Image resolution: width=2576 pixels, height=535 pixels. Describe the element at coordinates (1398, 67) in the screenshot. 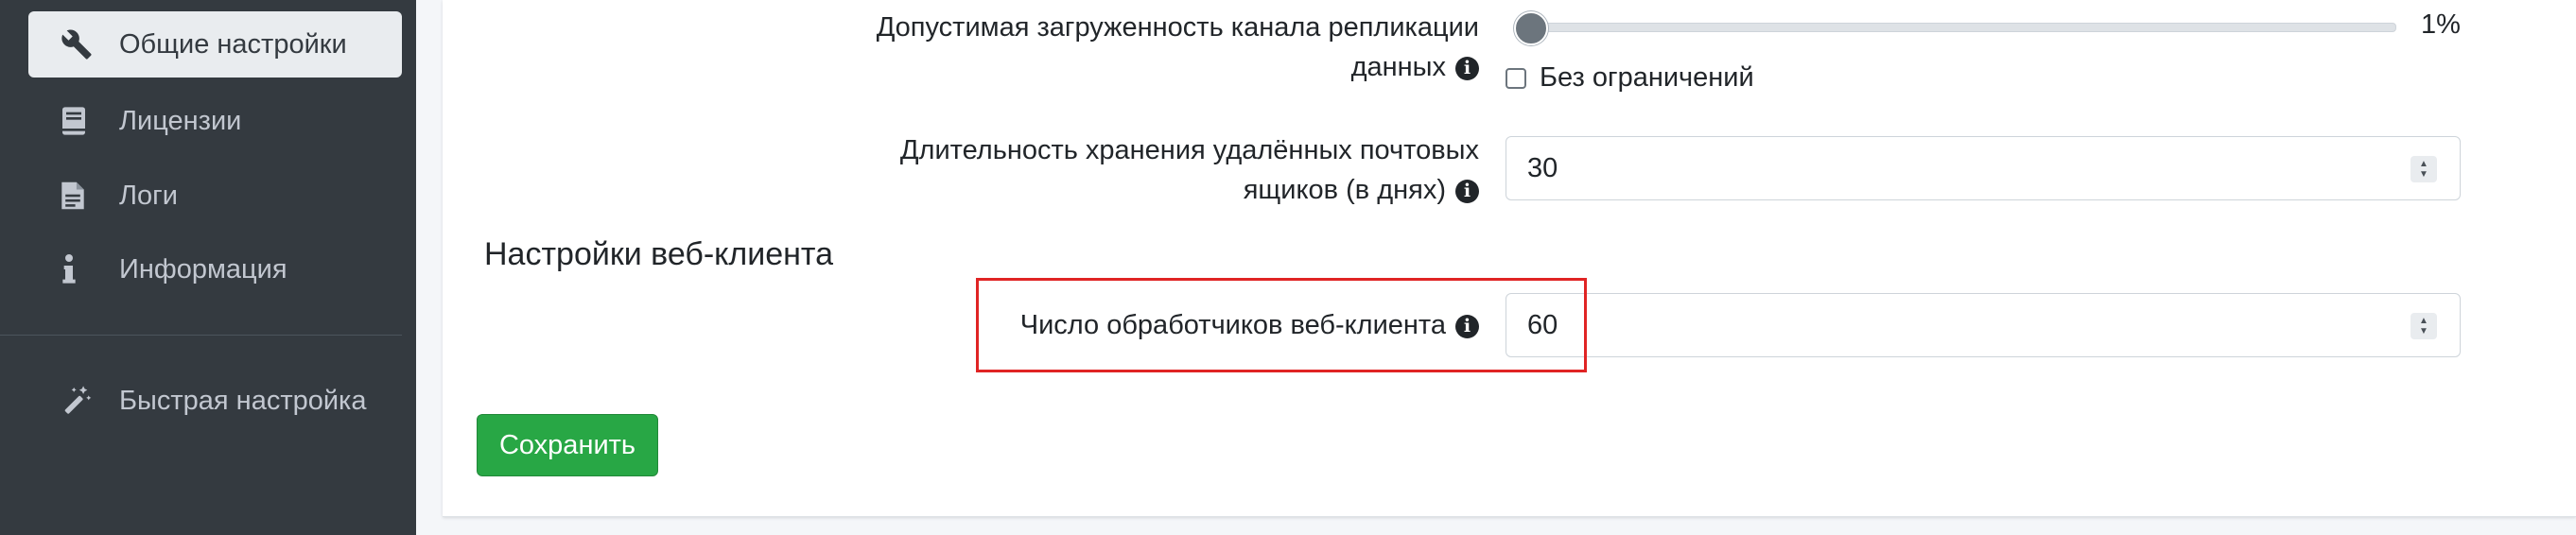

I see `replication-label-line2: данных` at that location.